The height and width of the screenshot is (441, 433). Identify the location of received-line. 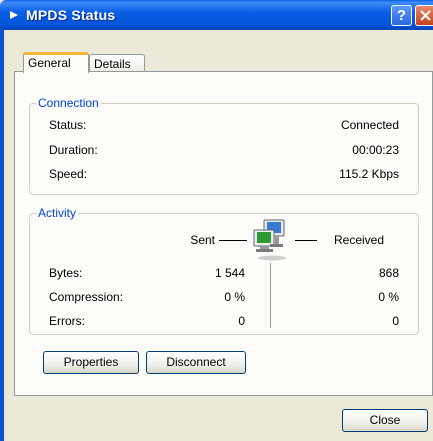
(306, 240).